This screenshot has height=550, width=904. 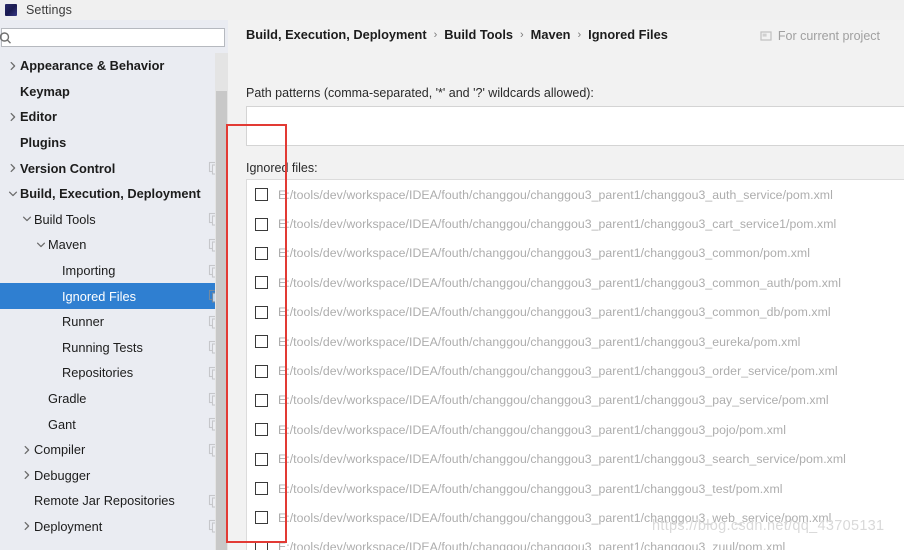 I want to click on sidebar-item-importing: Importing, so click(x=114, y=271).